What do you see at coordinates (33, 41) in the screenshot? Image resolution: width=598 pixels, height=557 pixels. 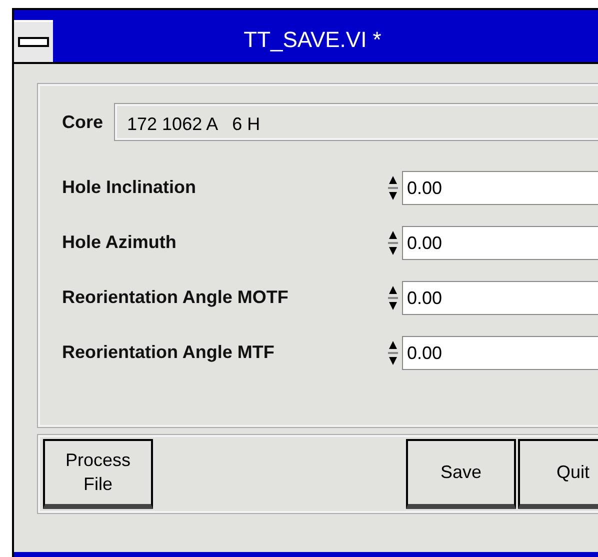 I see `system-menu-button` at bounding box center [33, 41].